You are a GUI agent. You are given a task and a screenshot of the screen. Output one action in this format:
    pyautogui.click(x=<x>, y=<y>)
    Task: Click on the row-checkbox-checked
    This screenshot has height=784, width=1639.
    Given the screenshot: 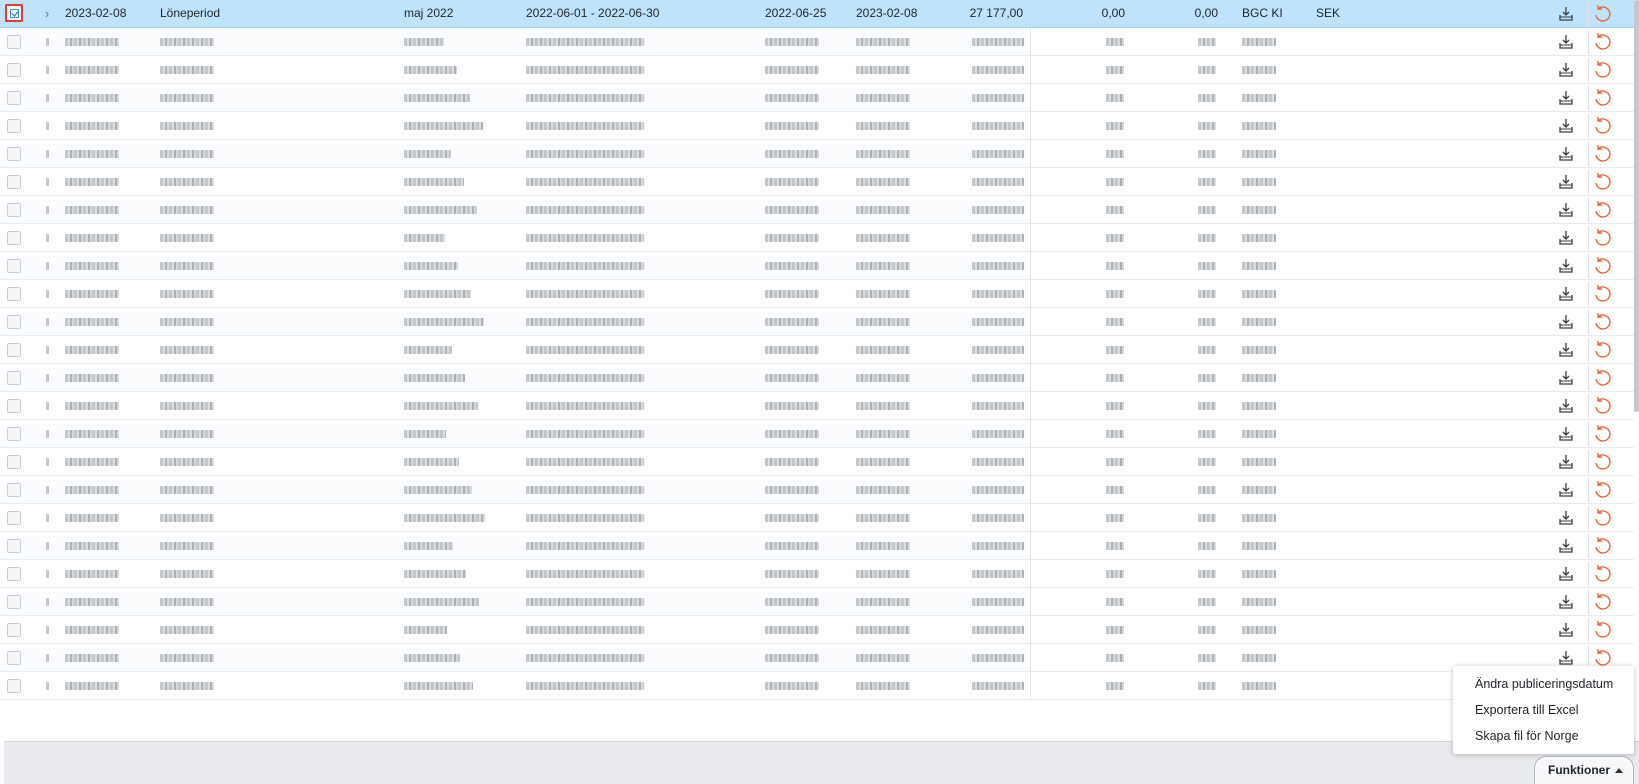 What is the action you would take?
    pyautogui.click(x=14, y=13)
    